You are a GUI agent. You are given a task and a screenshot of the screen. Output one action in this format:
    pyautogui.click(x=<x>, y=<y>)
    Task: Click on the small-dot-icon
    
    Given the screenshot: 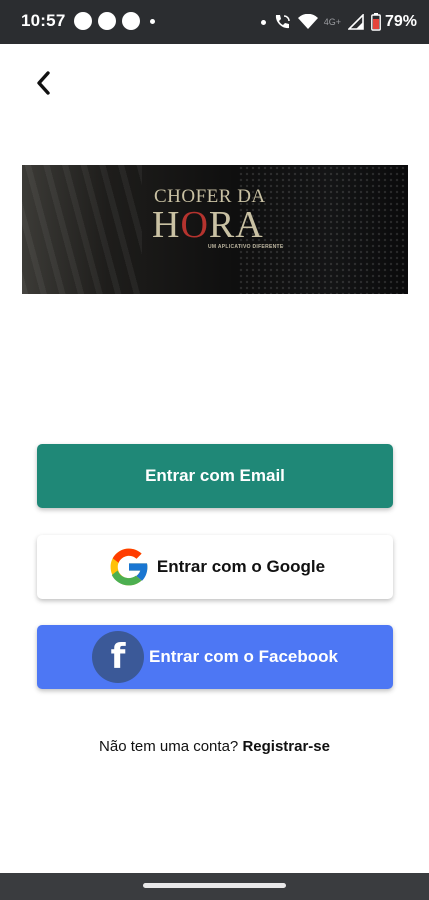 What is the action you would take?
    pyautogui.click(x=263, y=22)
    